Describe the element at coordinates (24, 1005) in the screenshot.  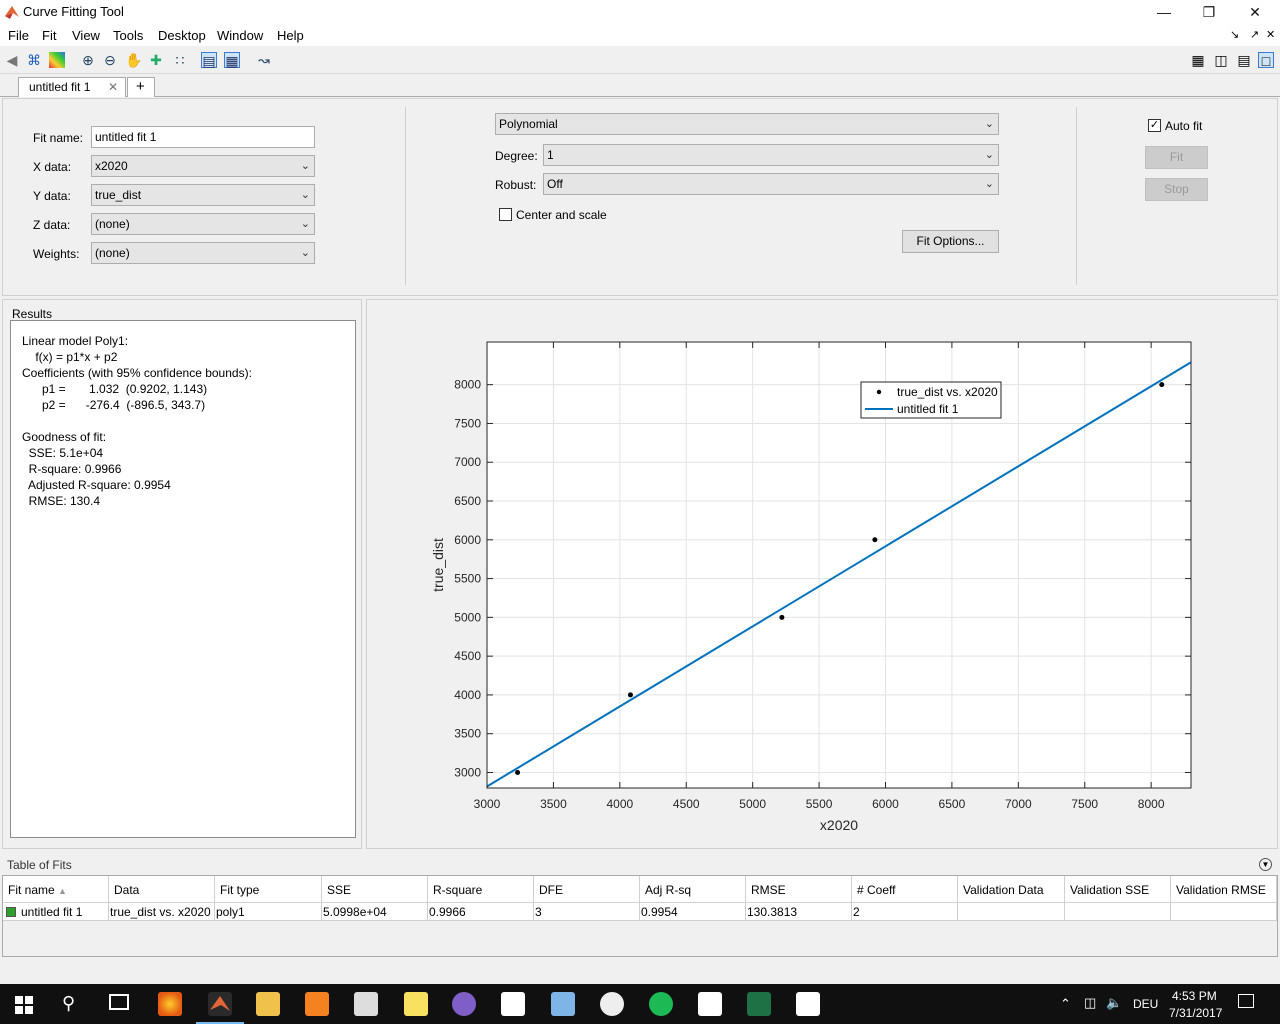
I see `windows-start-icon` at that location.